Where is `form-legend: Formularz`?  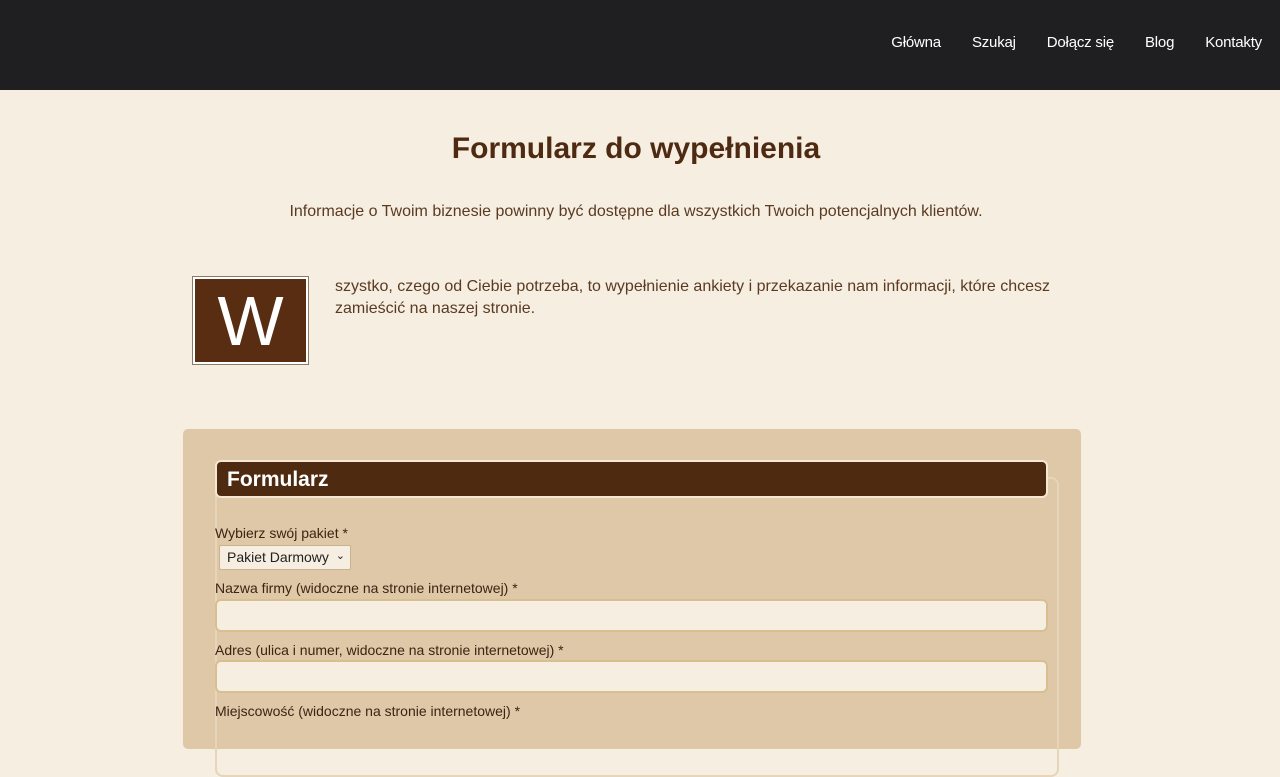 form-legend: Formularz is located at coordinates (631, 479).